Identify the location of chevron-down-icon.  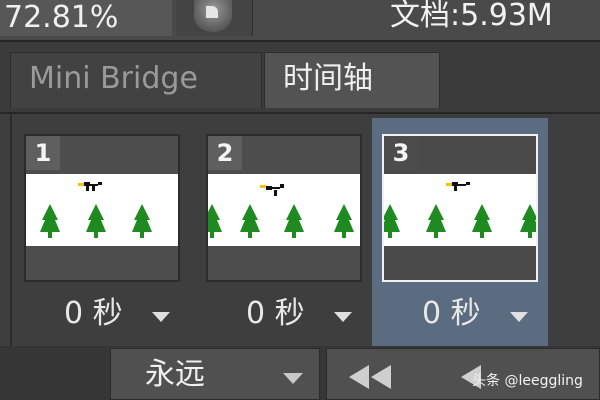
(293, 378).